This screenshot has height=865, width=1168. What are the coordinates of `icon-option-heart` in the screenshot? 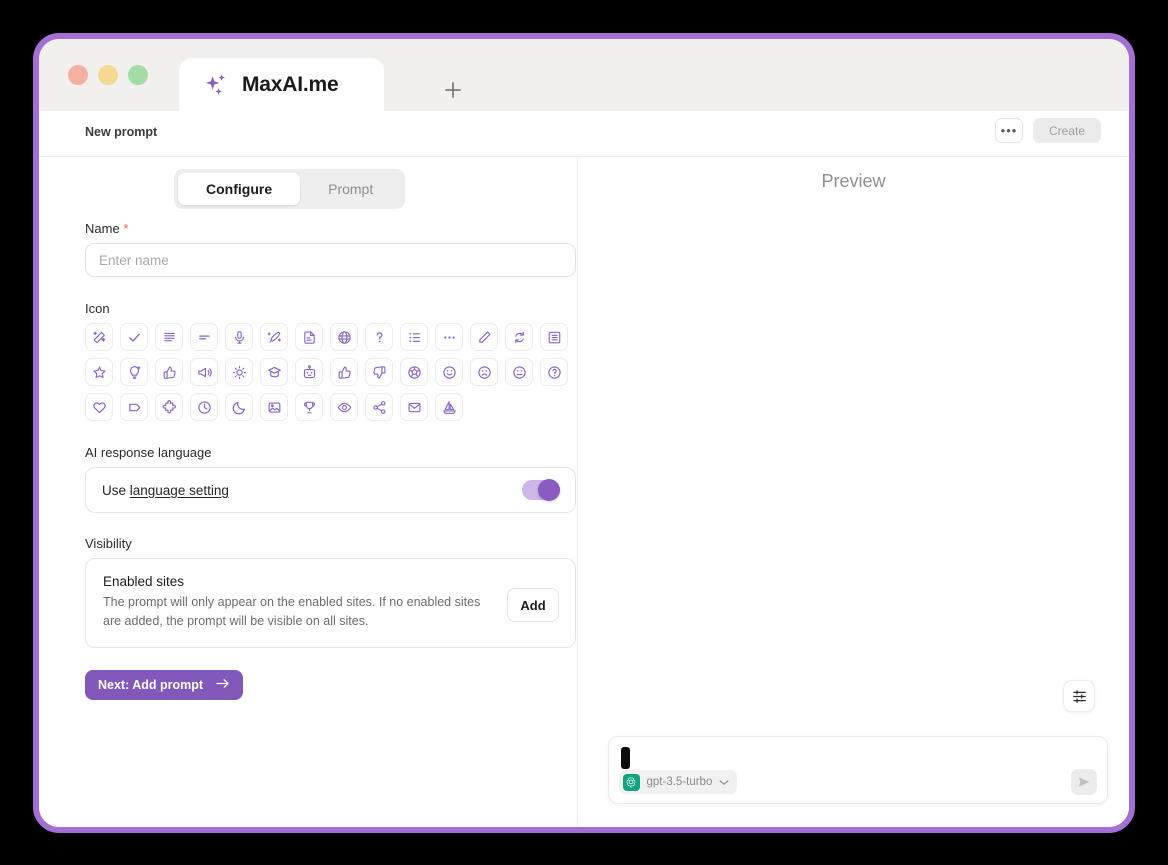 It's located at (99, 407).